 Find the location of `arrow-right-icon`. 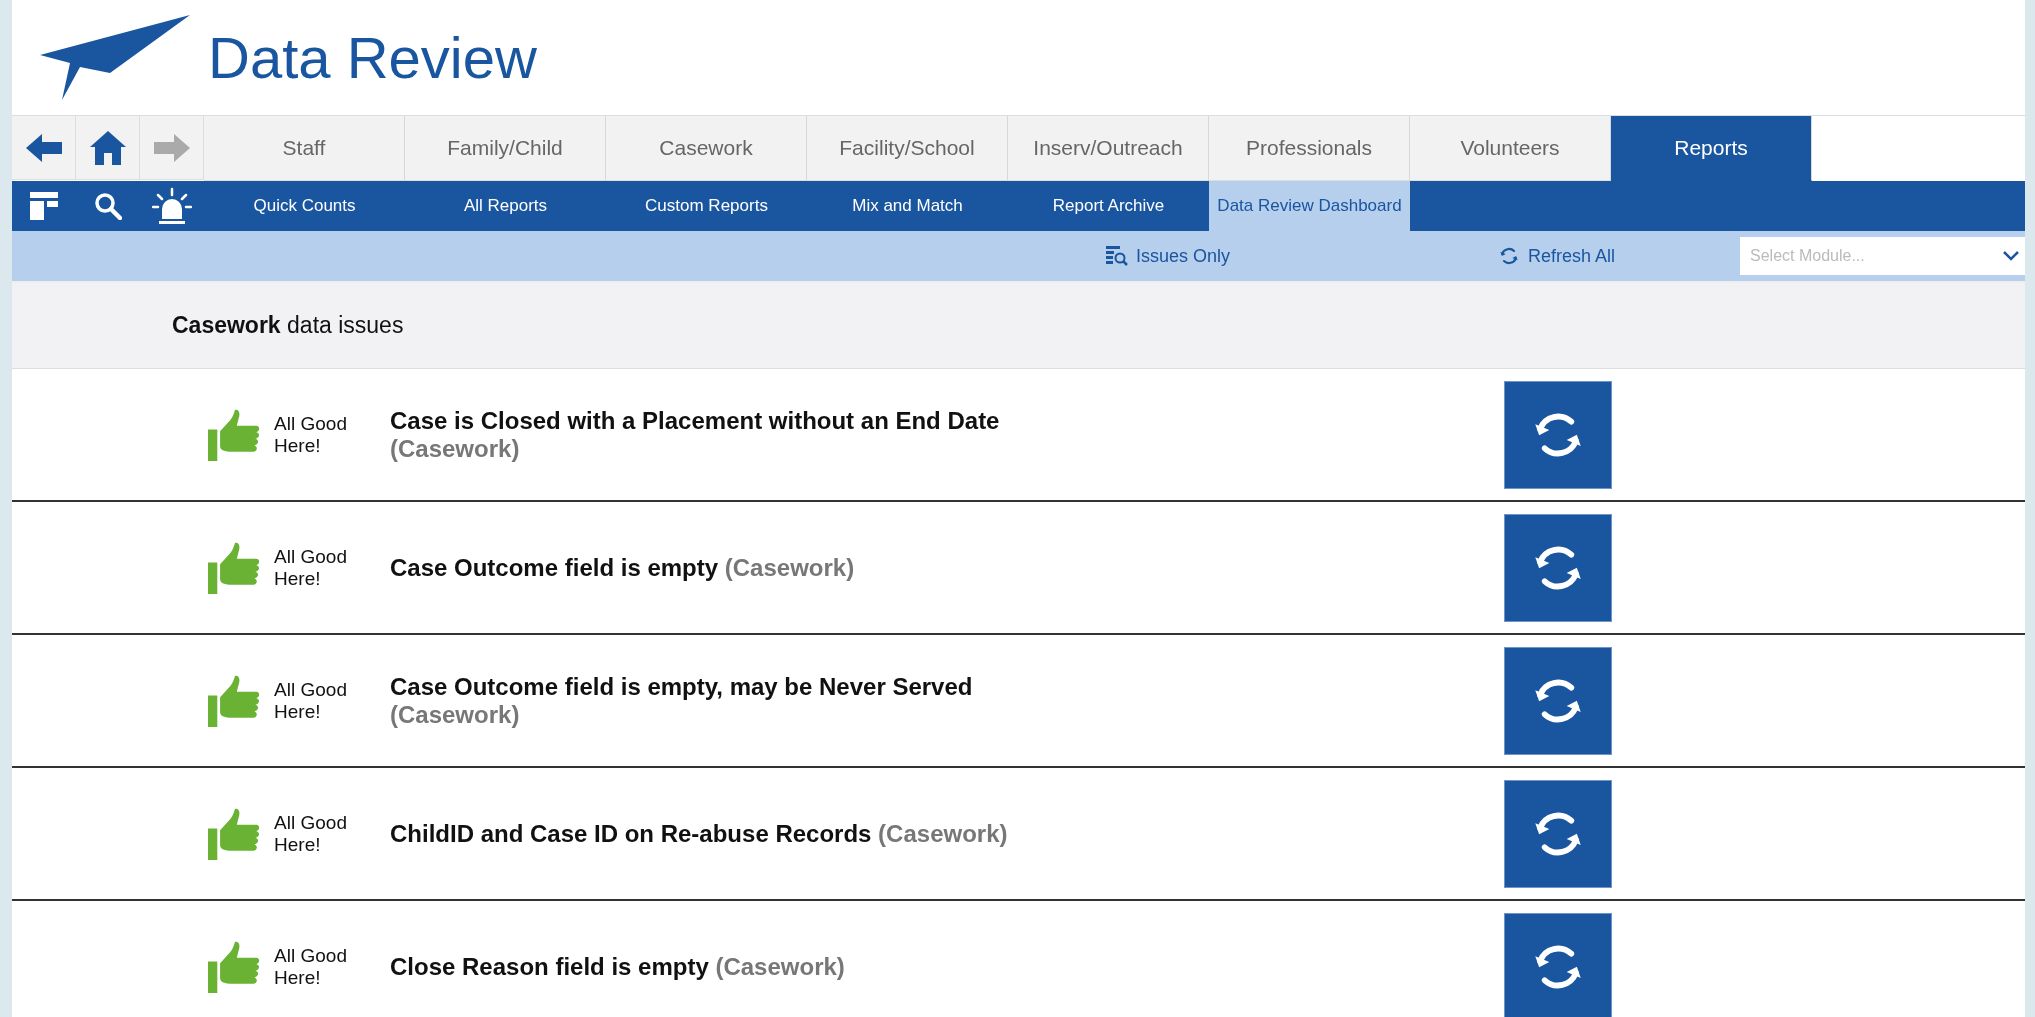

arrow-right-icon is located at coordinates (171, 147).